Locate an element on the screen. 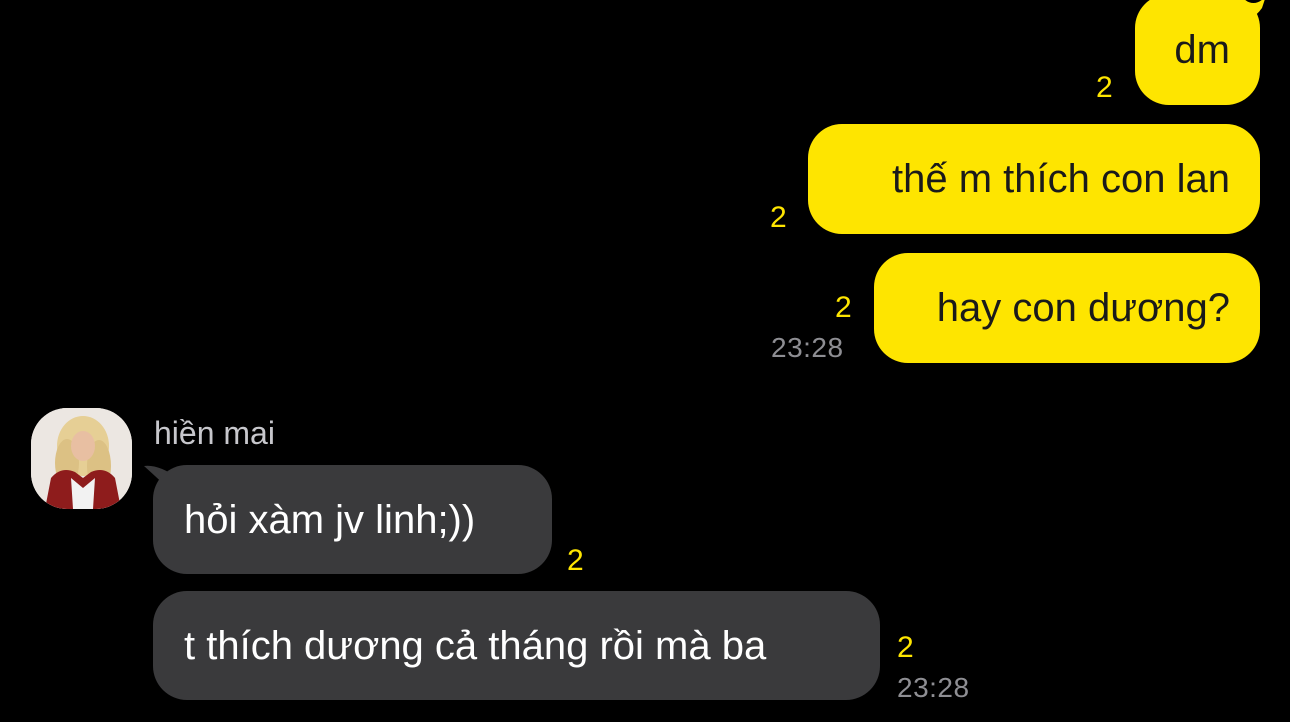  outgoing-message-bubble: dm is located at coordinates (1197, 52).